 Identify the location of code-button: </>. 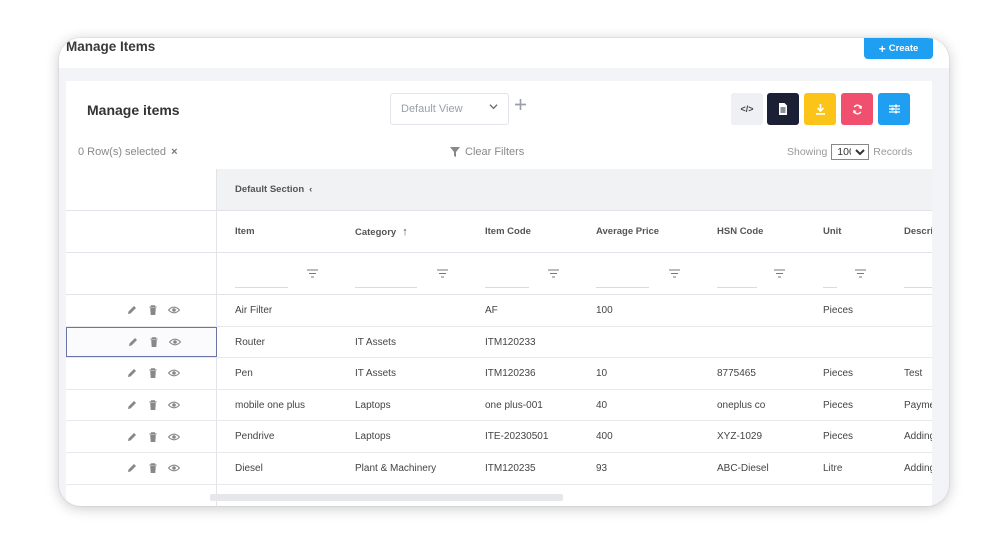
(747, 109).